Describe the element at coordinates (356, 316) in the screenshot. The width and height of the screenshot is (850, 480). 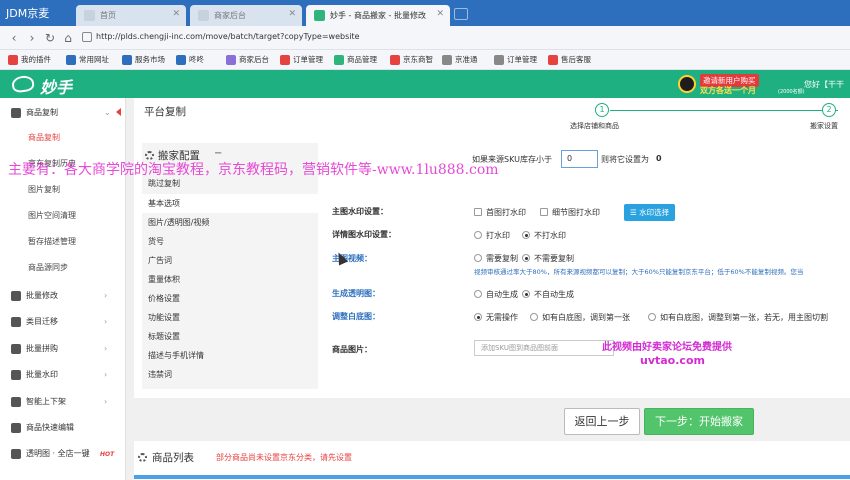
I see `white-bg-label: 调整白底图：` at that location.